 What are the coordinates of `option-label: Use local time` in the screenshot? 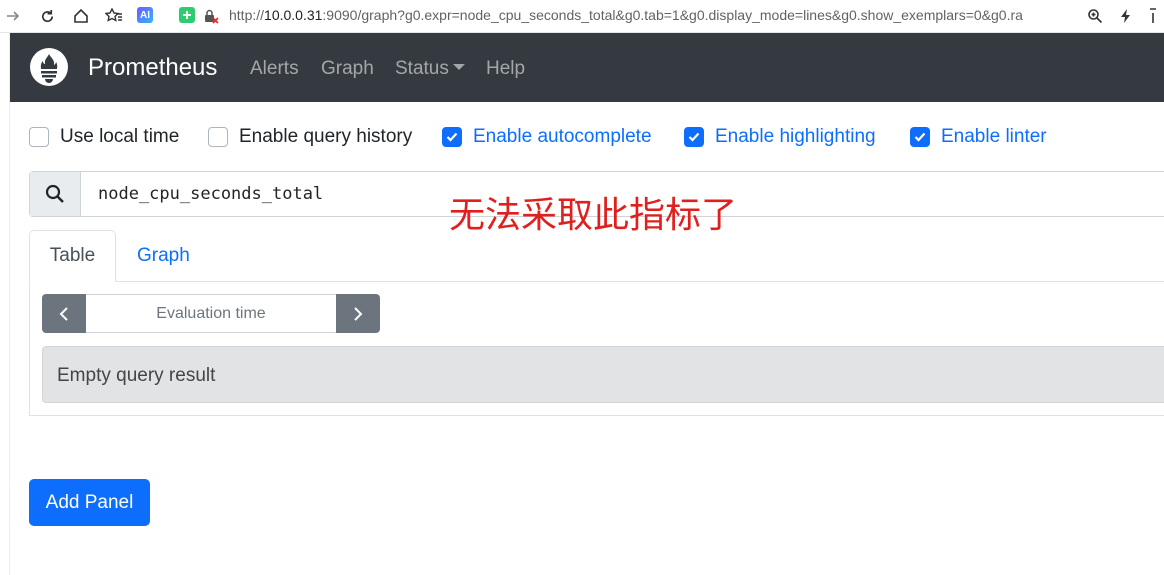 It's located at (120, 136).